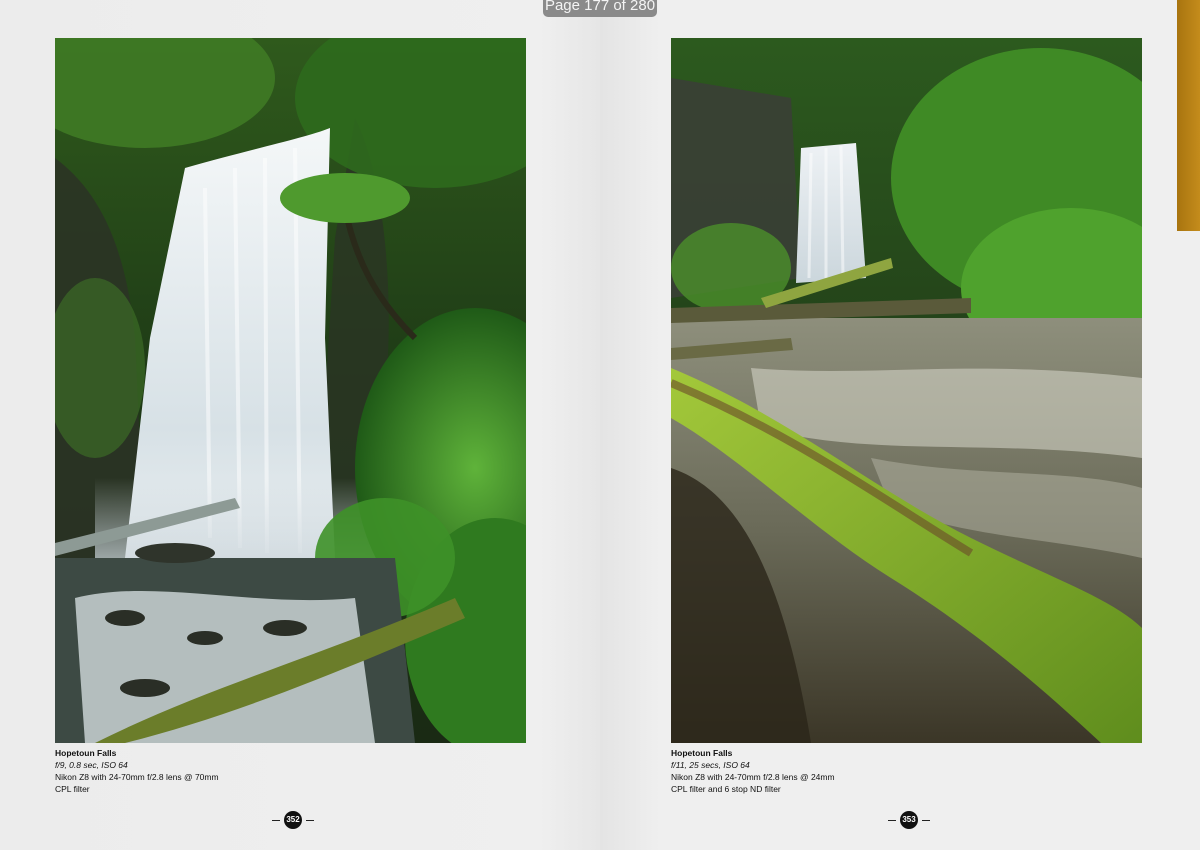 This screenshot has width=1200, height=850. I want to click on right-caption-filter: CPL filter and 6 stop ND filter, so click(726, 789).